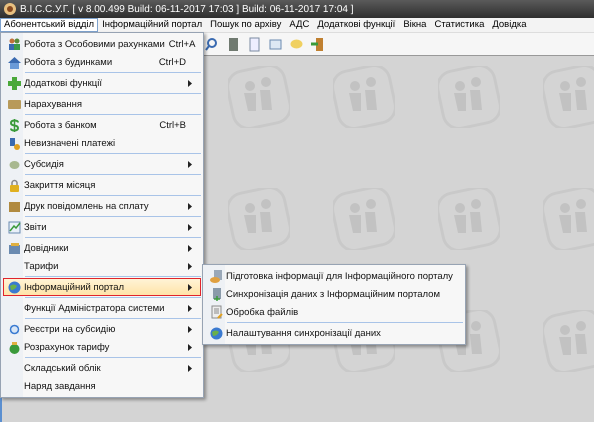  Describe the element at coordinates (95, 308) in the screenshot. I see `menu-item-label: Функції Адміністратора системи` at that location.